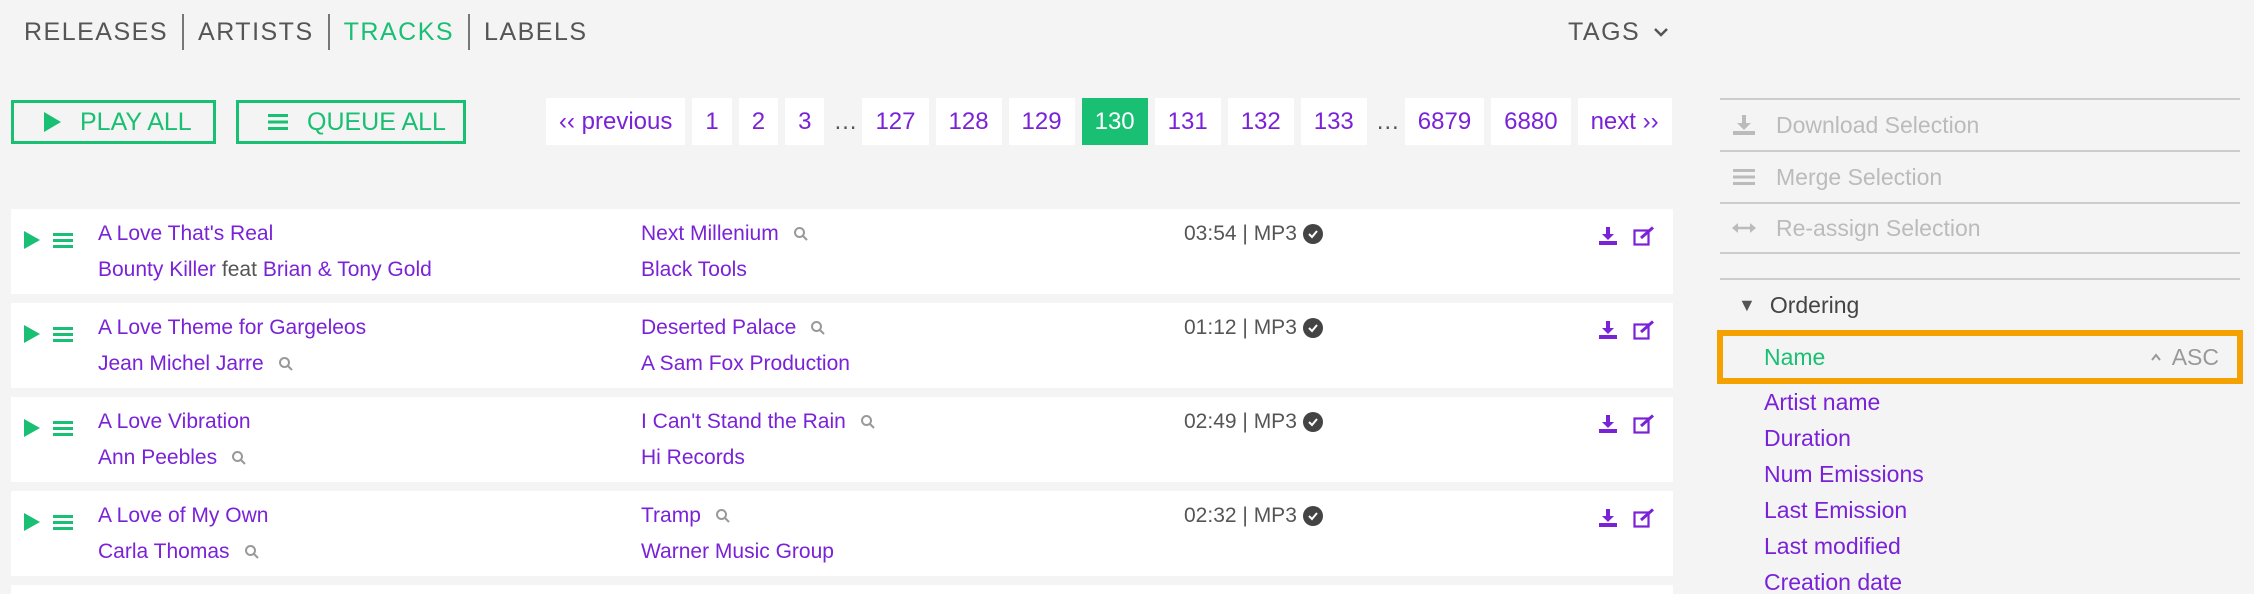  I want to click on release-link: I Can't Stand the Rain, so click(743, 422).